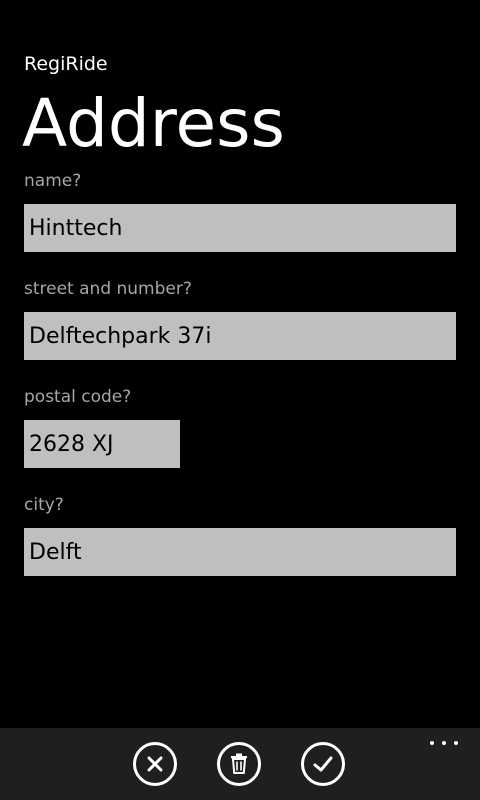  What do you see at coordinates (78, 397) in the screenshot?
I see `postal-code-label: postal code?` at bounding box center [78, 397].